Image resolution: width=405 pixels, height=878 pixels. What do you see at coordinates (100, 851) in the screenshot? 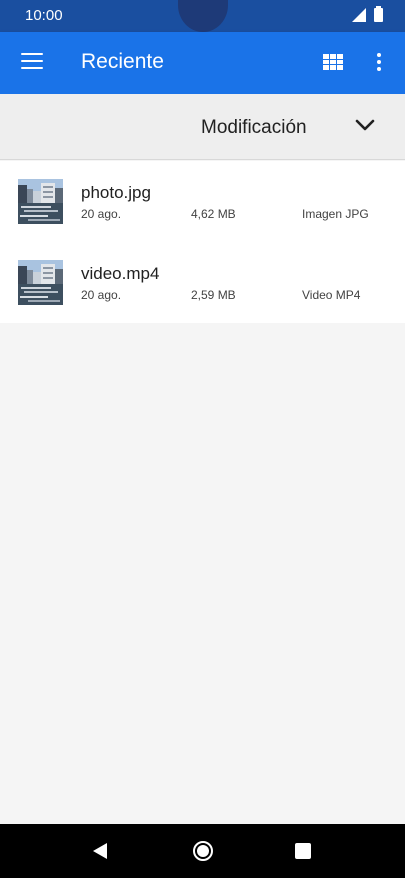
I see `back-icon` at bounding box center [100, 851].